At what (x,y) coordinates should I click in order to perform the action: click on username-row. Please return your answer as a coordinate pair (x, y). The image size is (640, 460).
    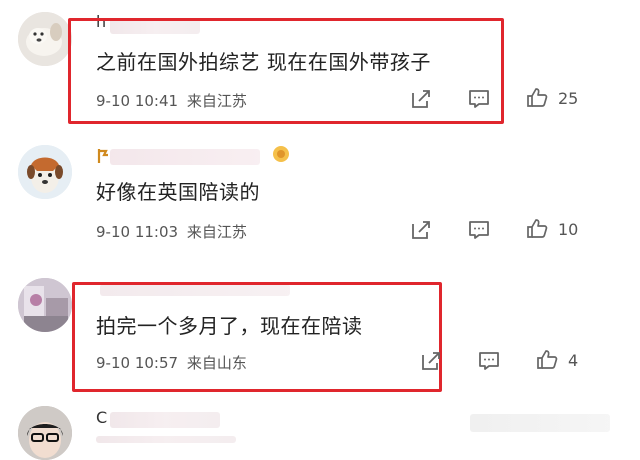
    Looking at the image, I should click on (196, 156).